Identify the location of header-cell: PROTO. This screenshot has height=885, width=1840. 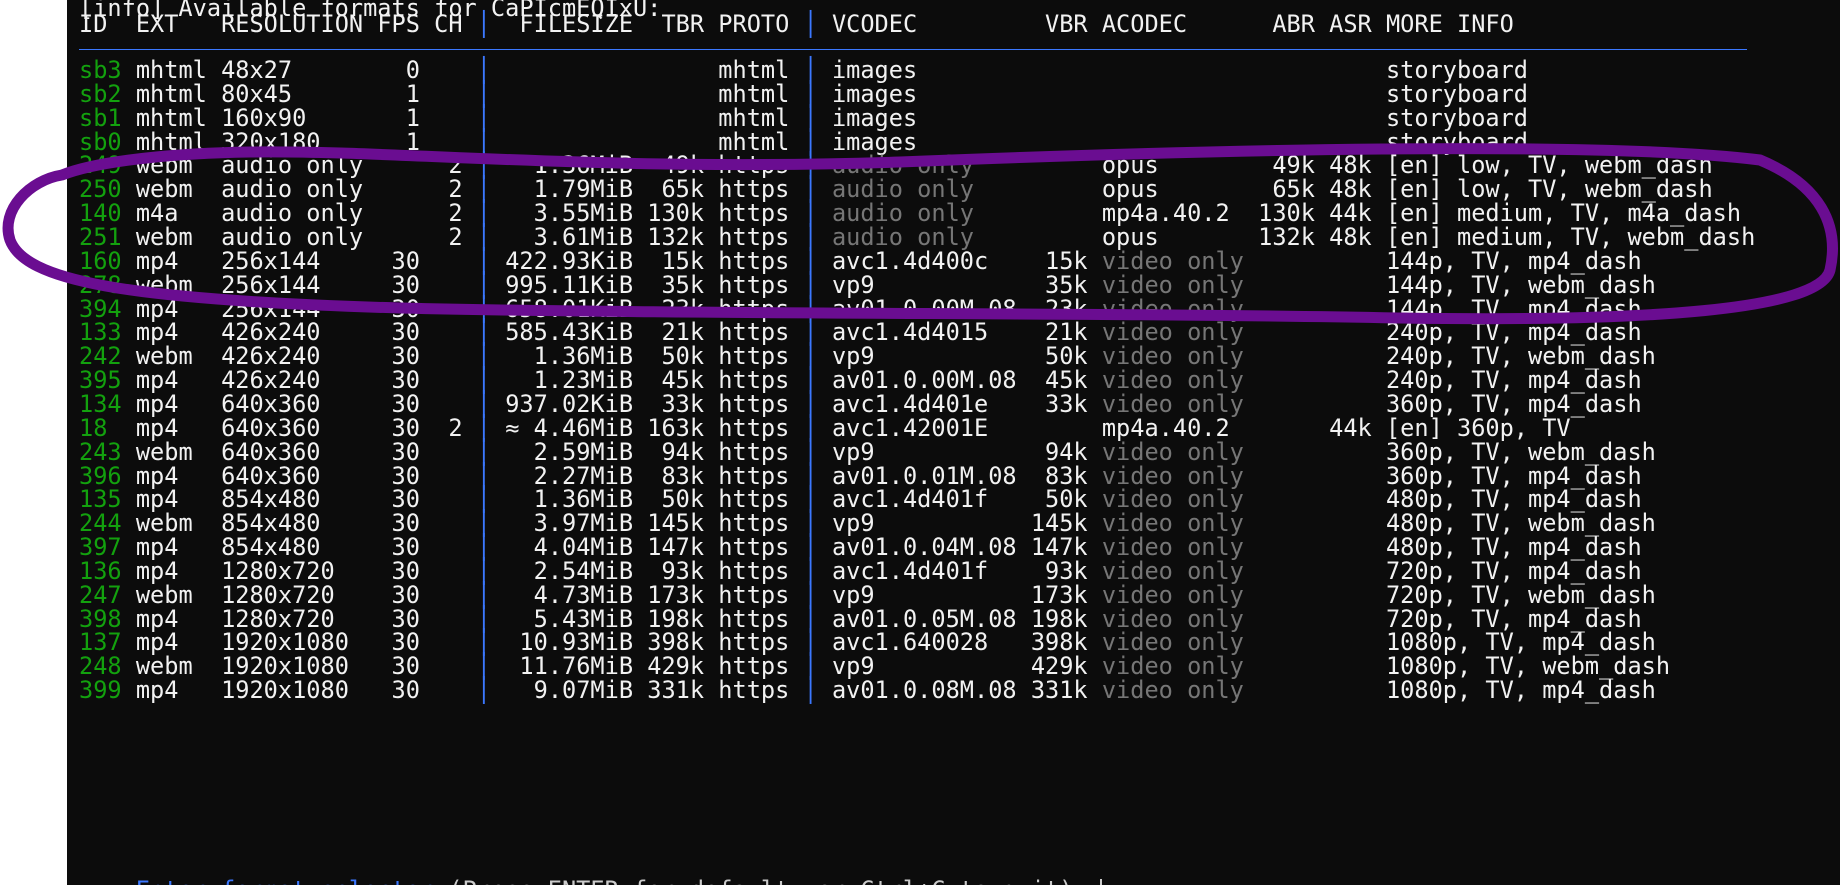
(754, 24).